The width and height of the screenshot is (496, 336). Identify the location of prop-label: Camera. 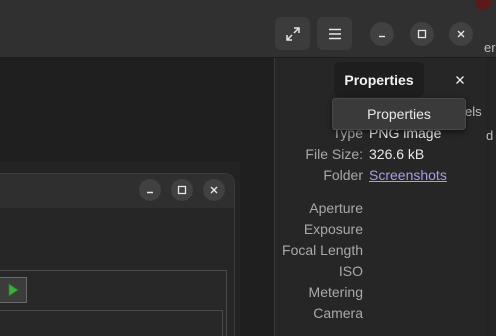
(338, 313).